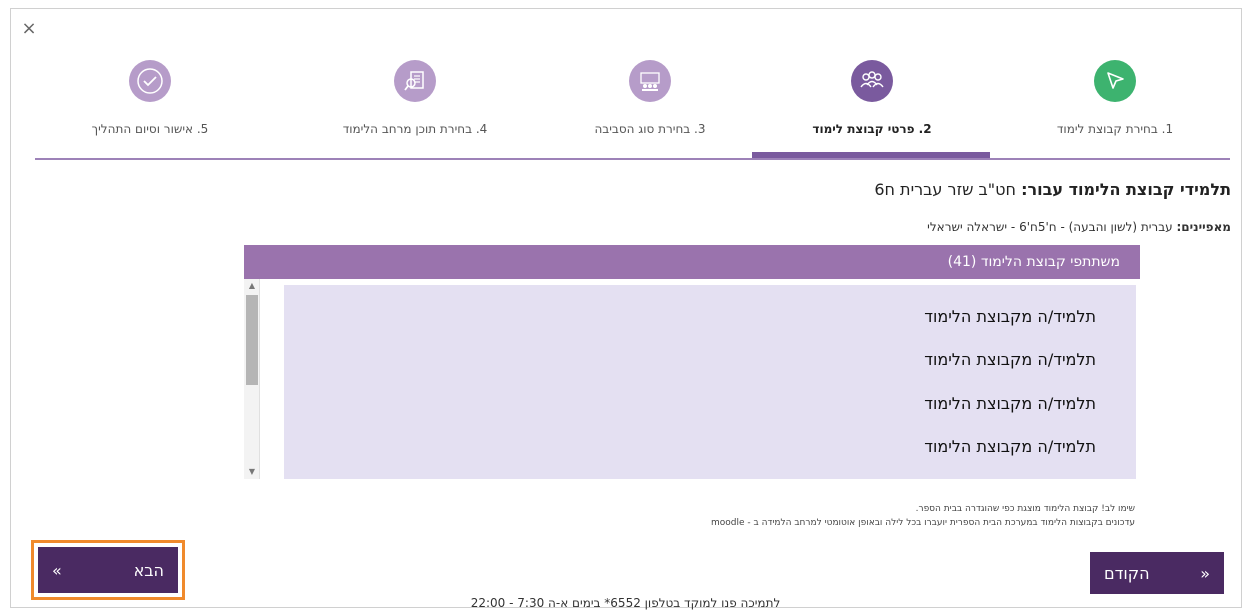 The width and height of the screenshot is (1251, 615). Describe the element at coordinates (57, 570) in the screenshot. I see `double-chevron-left-icon: «` at that location.